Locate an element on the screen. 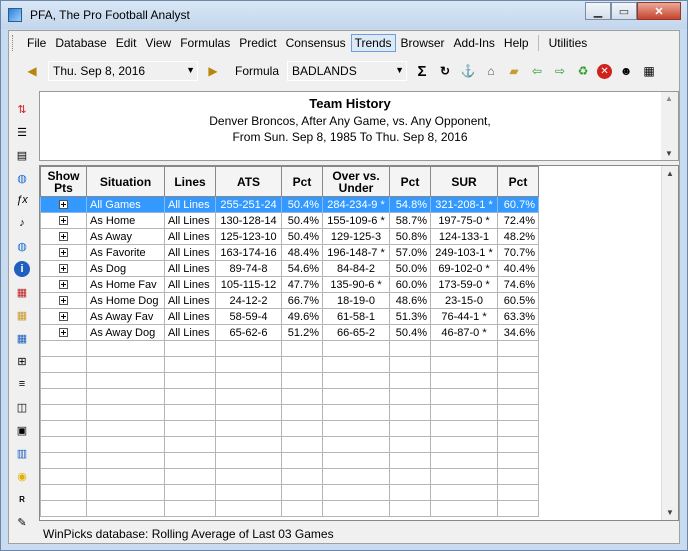 This screenshot has width=688, height=551. column-header-show-pts: Show Pts is located at coordinates (63, 181).